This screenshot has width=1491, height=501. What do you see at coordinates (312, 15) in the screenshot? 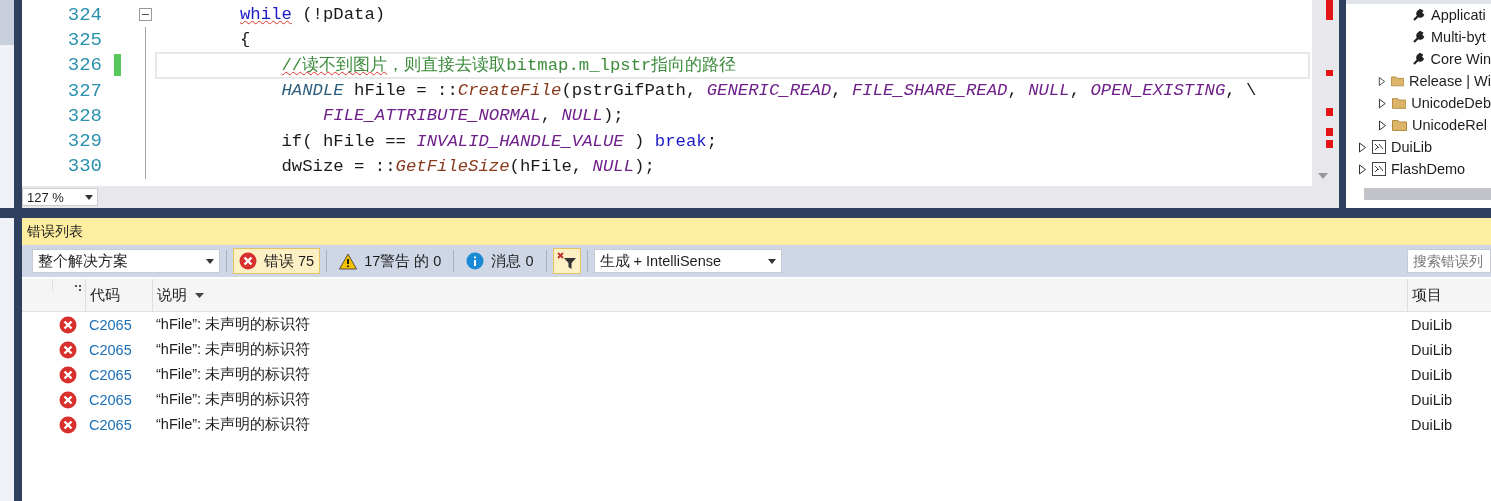
I see `code-line: while (!pData)` at bounding box center [312, 15].